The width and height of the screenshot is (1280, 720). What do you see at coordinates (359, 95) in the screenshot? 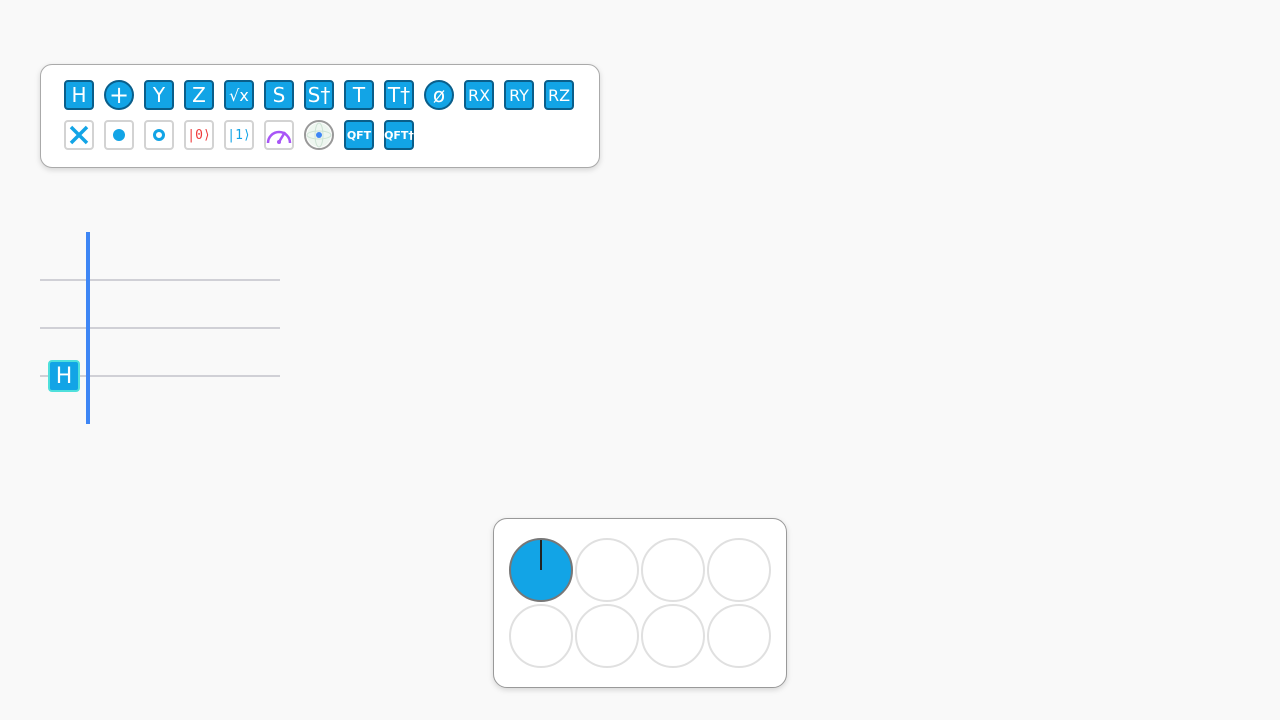
I see `gate-t: T` at bounding box center [359, 95].